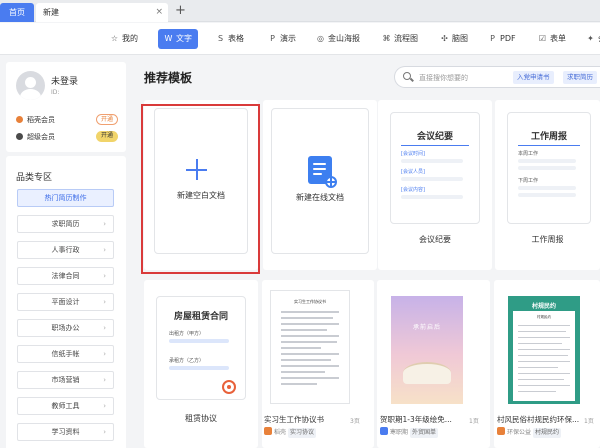  What do you see at coordinates (310, 301) in the screenshot?
I see `intern-thumb-heading: 实习生工作协议书` at bounding box center [310, 301].